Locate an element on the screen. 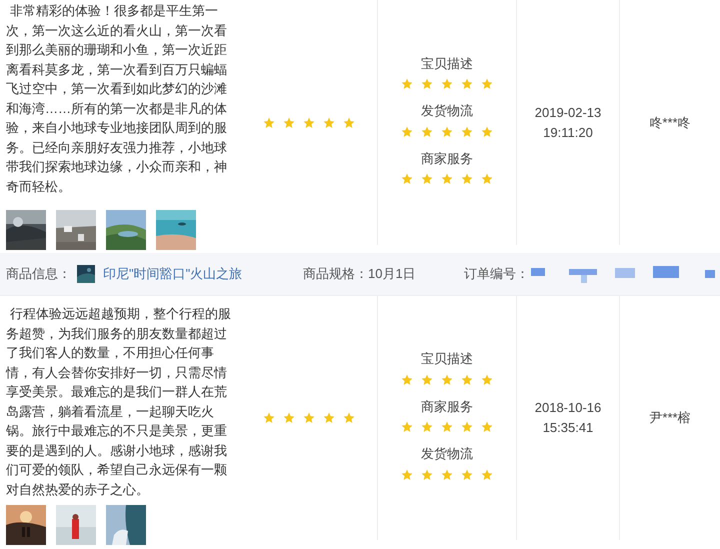  review-text: 非常精彩的体验！很多都是平生第一次，第一次这么近的看火山，第一次看到那么美丽的珊瑚和小鱼，第一次近距离看科莫多龙，第一次看到百万只蝙蝠飞过空中，第一次看到如此梦幻的沙滩和海湾……所有的第一次都是非凡的体验，来自小地球专业地接团队周到的服务。已经向亲朋好友强力推荐，小地球带我们探索地球边缘，小众而亲和，神奇而轻松。 is located at coordinates (117, 99).